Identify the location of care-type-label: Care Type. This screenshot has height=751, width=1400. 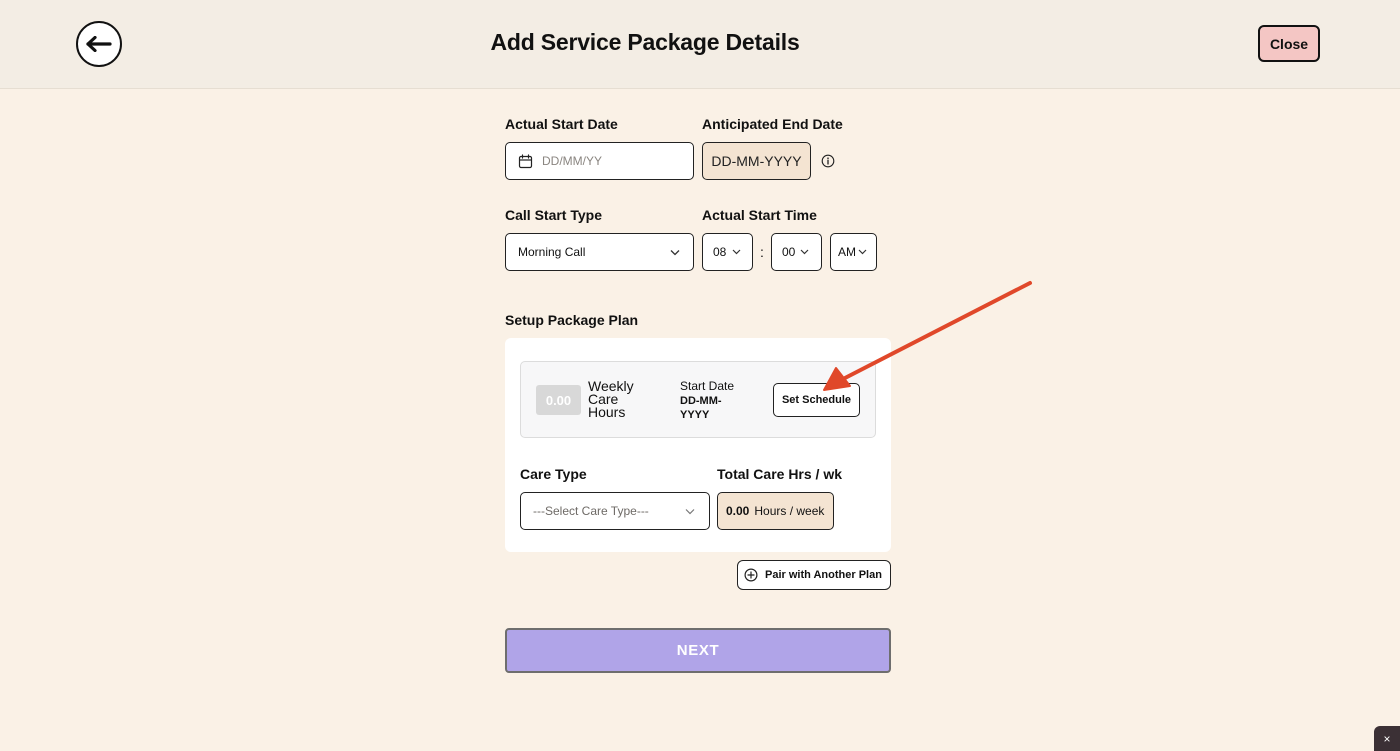
(553, 474).